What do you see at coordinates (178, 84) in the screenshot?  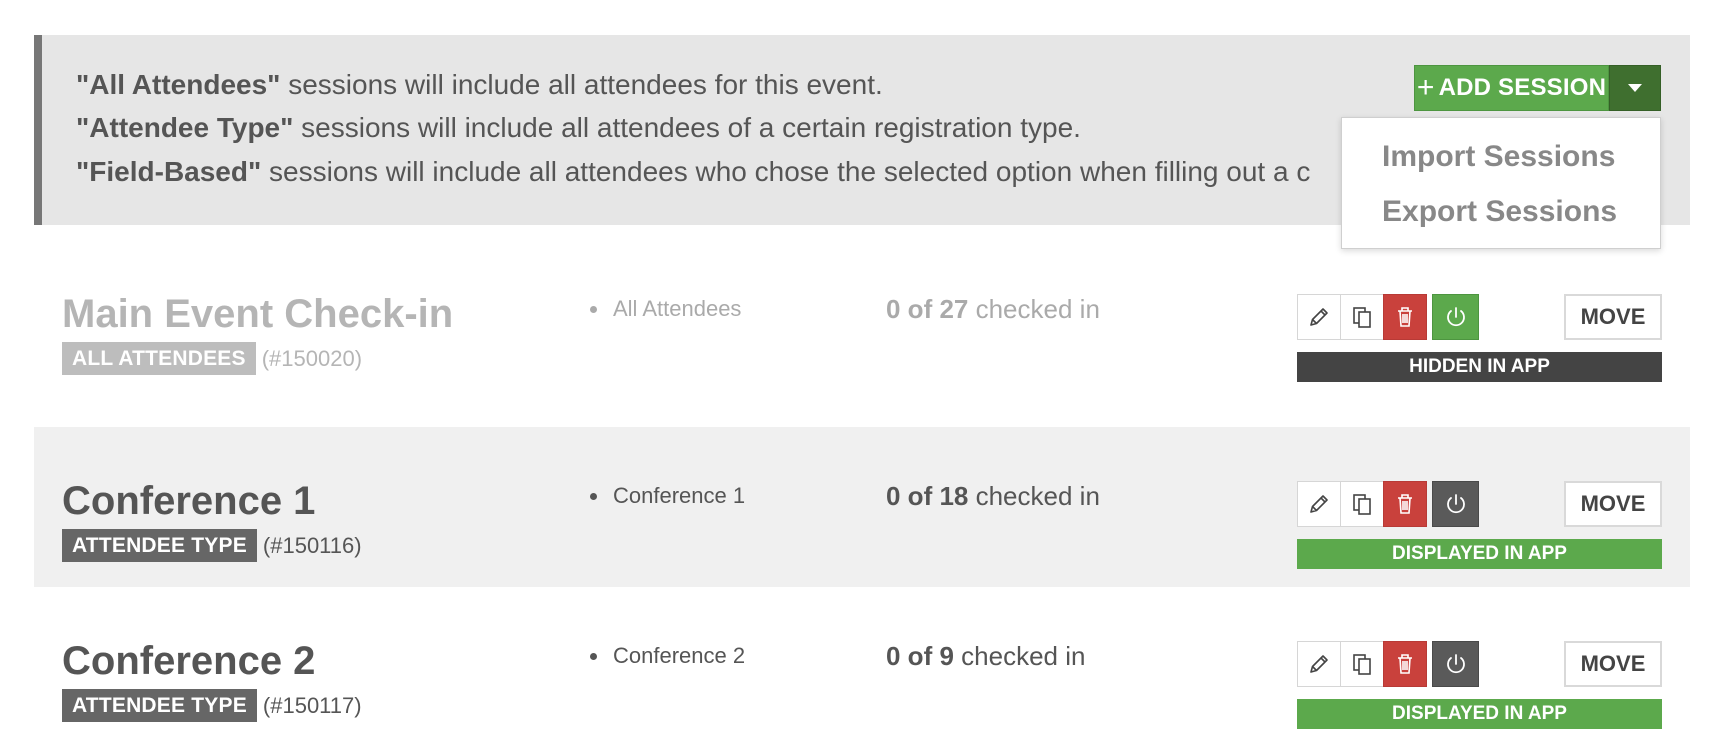 I see `info-term: "All Attendees"` at bounding box center [178, 84].